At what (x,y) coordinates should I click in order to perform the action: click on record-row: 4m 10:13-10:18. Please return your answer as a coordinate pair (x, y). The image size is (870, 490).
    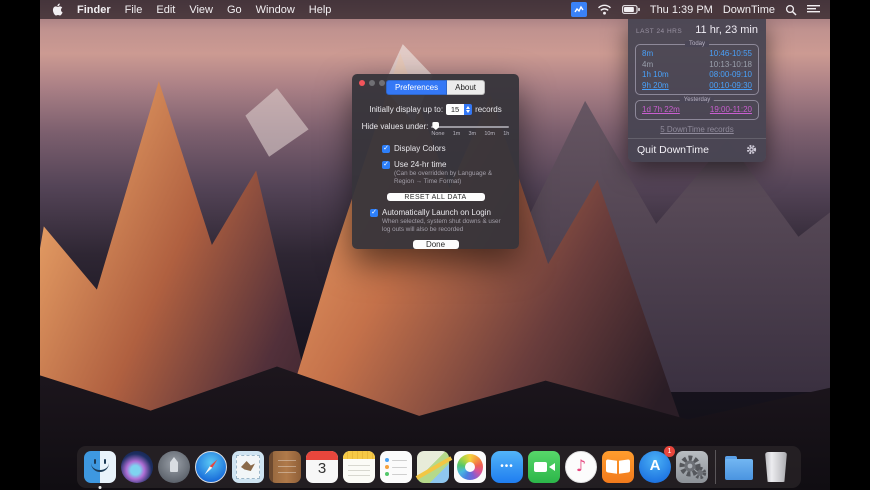
    Looking at the image, I should click on (697, 65).